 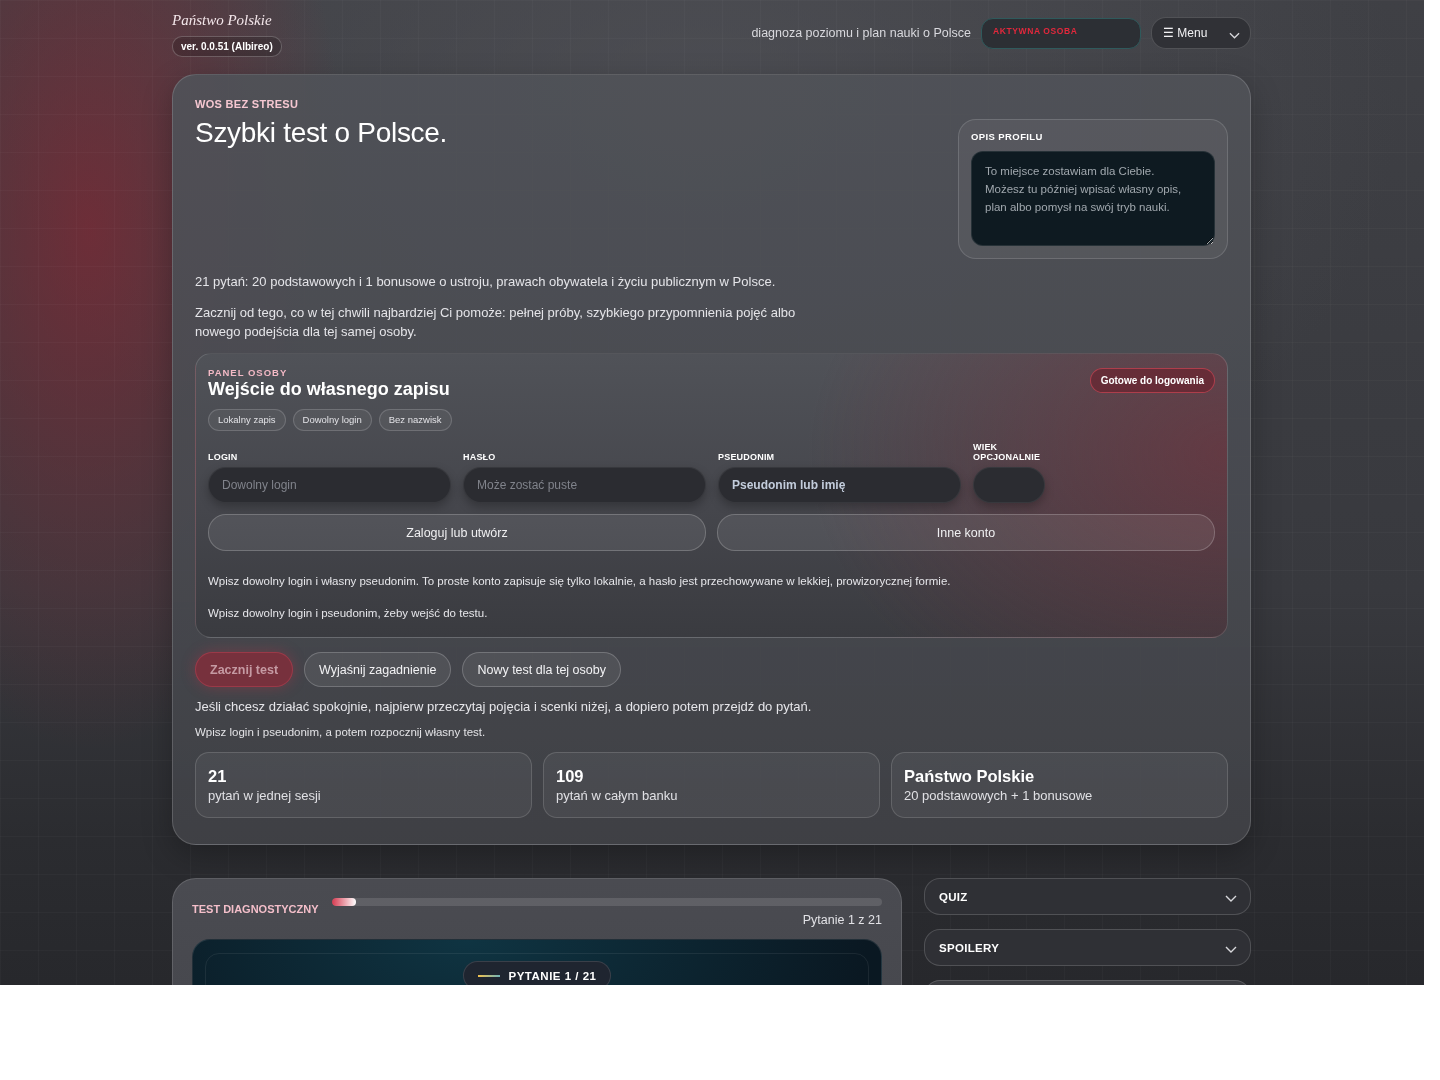 I want to click on tag-chip: Bez nazwisk, so click(x=415, y=420).